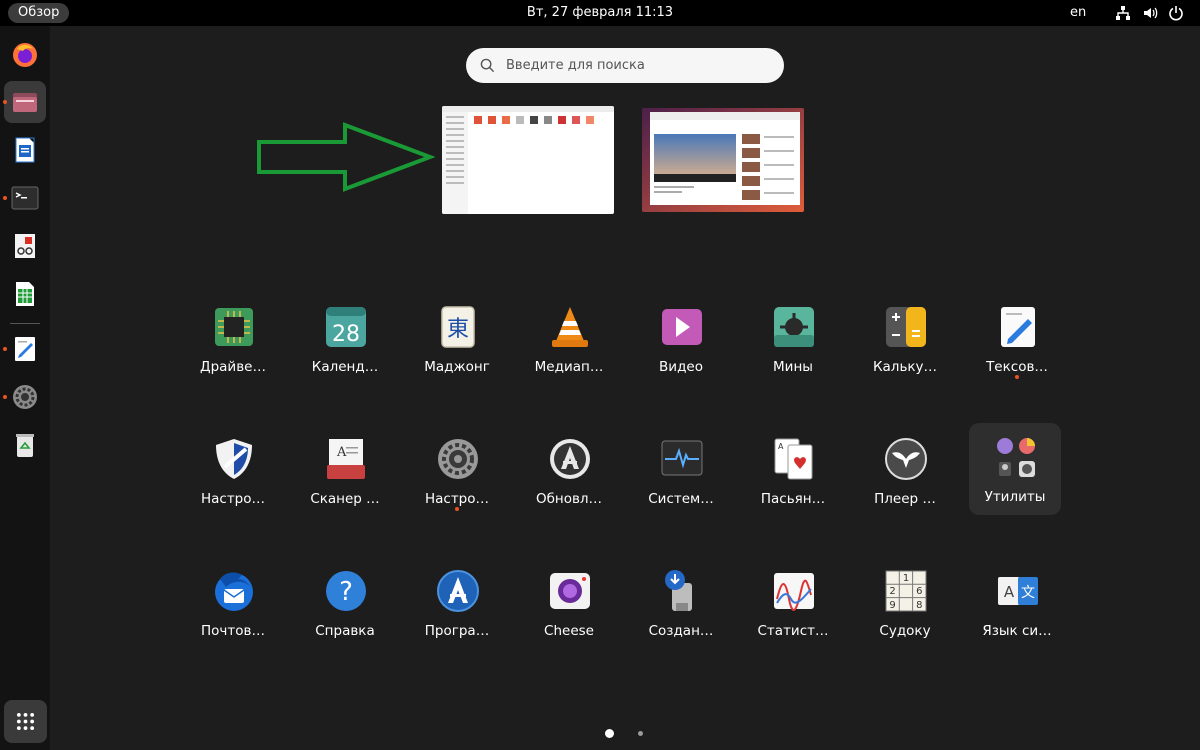 The width and height of the screenshot is (1200, 750). I want to click on app-mahjong: 東 Маджонг, so click(457, 339).